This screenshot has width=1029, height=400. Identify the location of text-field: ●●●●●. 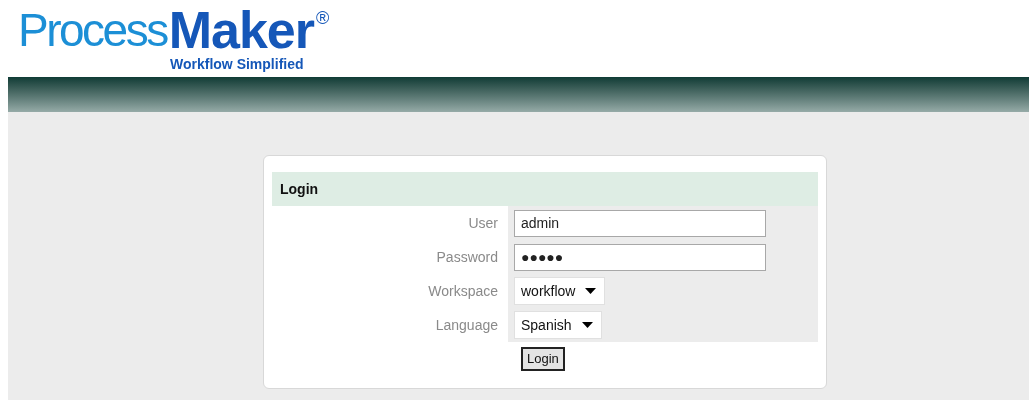
(640, 257).